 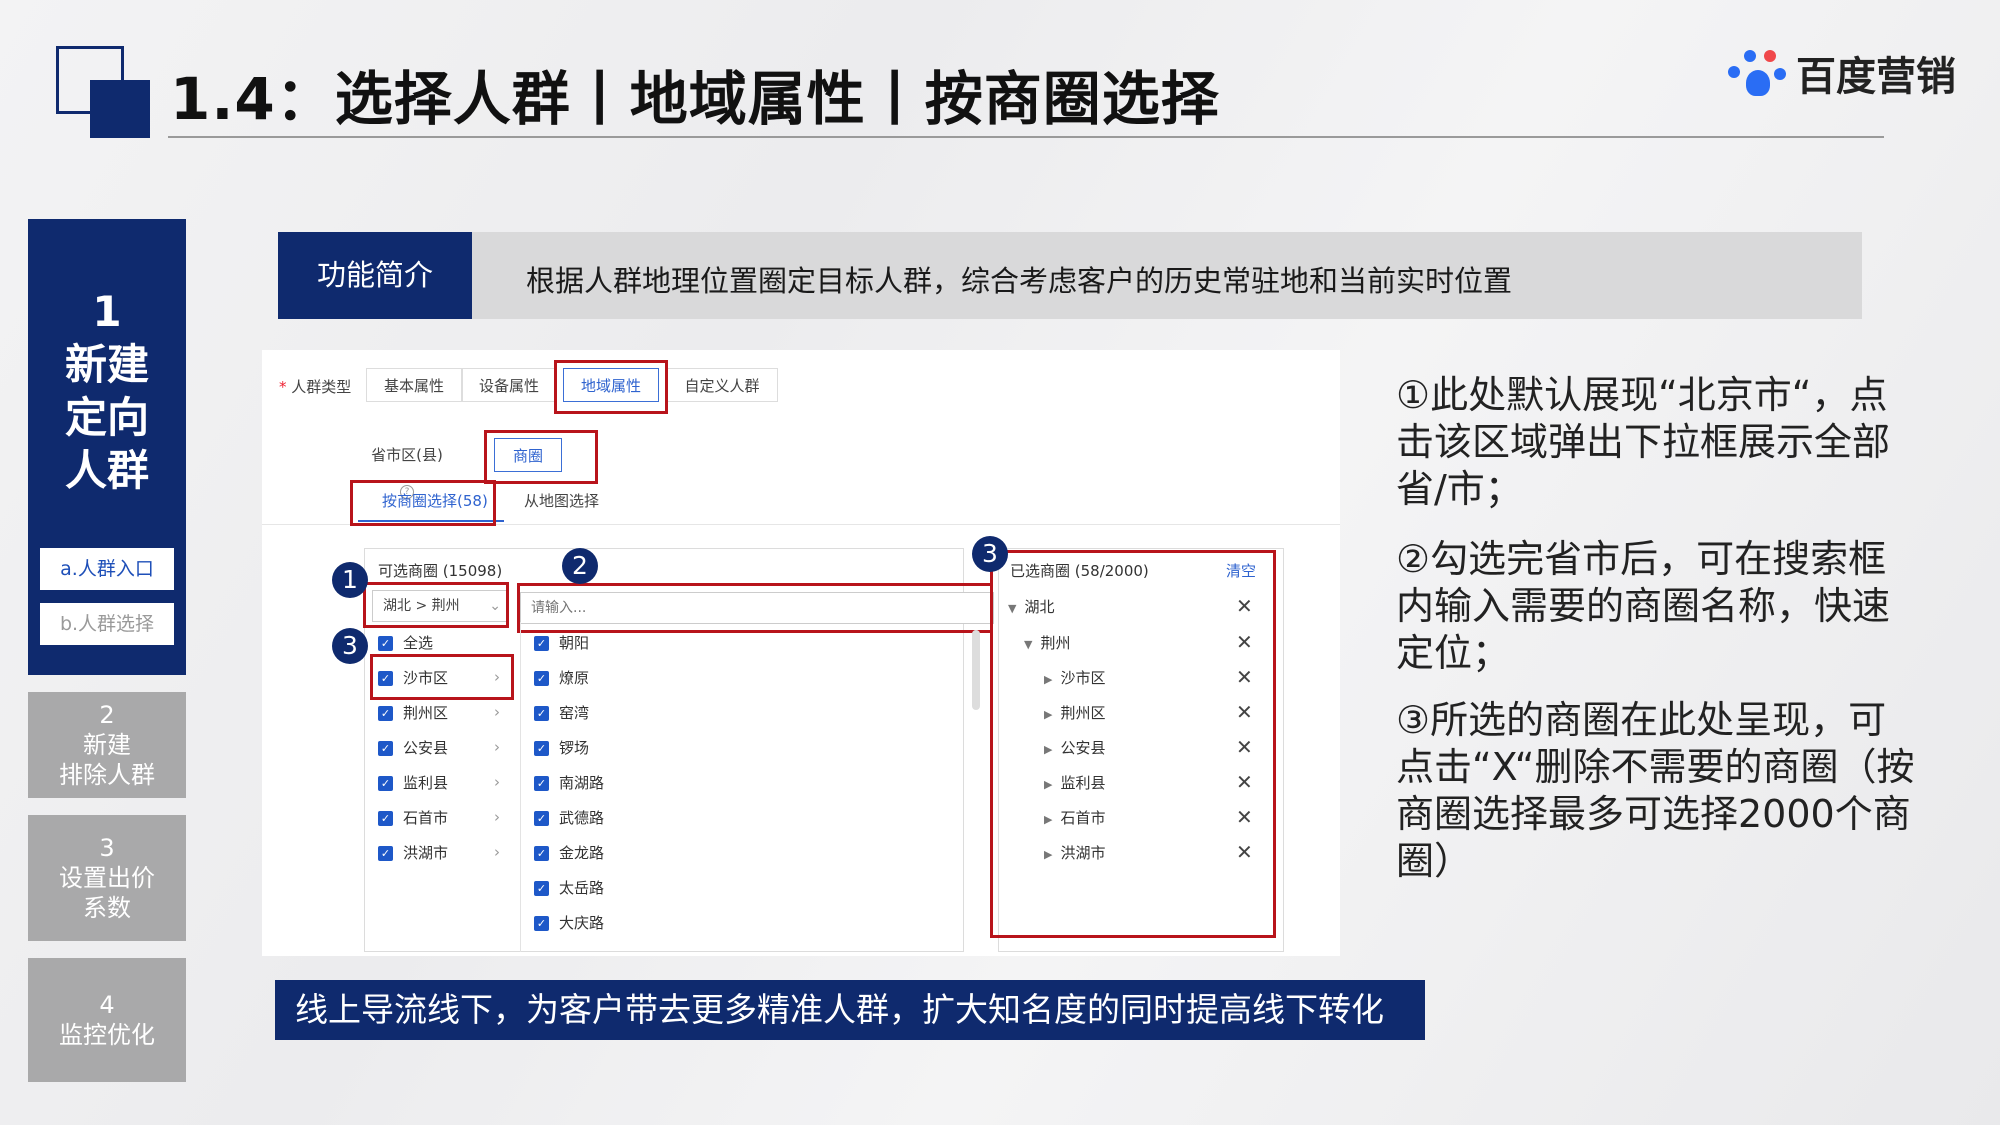 What do you see at coordinates (1074, 818) in the screenshot?
I see `tree-node-district: ▶ 石首市` at bounding box center [1074, 818].